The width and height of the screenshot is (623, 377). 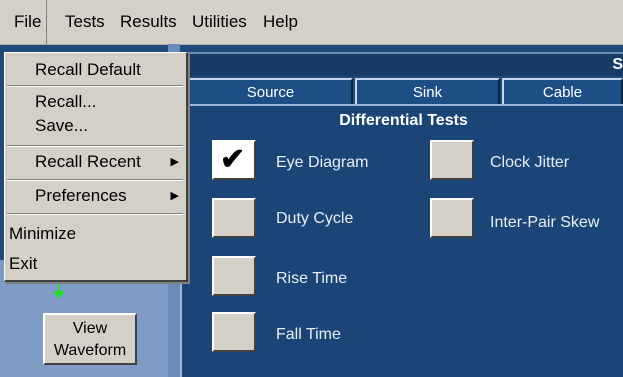 I want to click on eye-diagram-checkbox: ✔, so click(x=234, y=160).